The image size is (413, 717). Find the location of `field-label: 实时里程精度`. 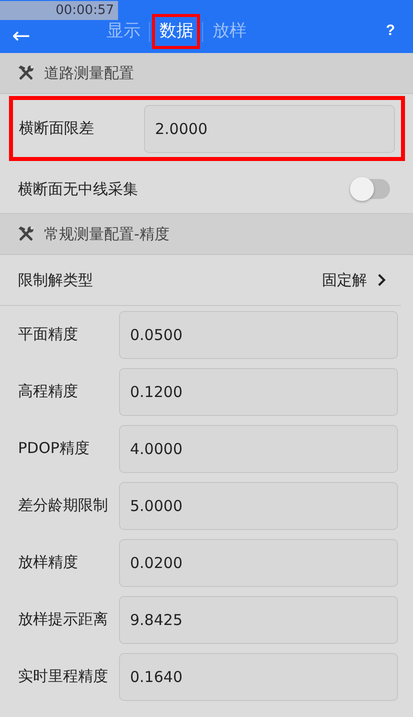

field-label: 实时里程精度 is located at coordinates (63, 676).